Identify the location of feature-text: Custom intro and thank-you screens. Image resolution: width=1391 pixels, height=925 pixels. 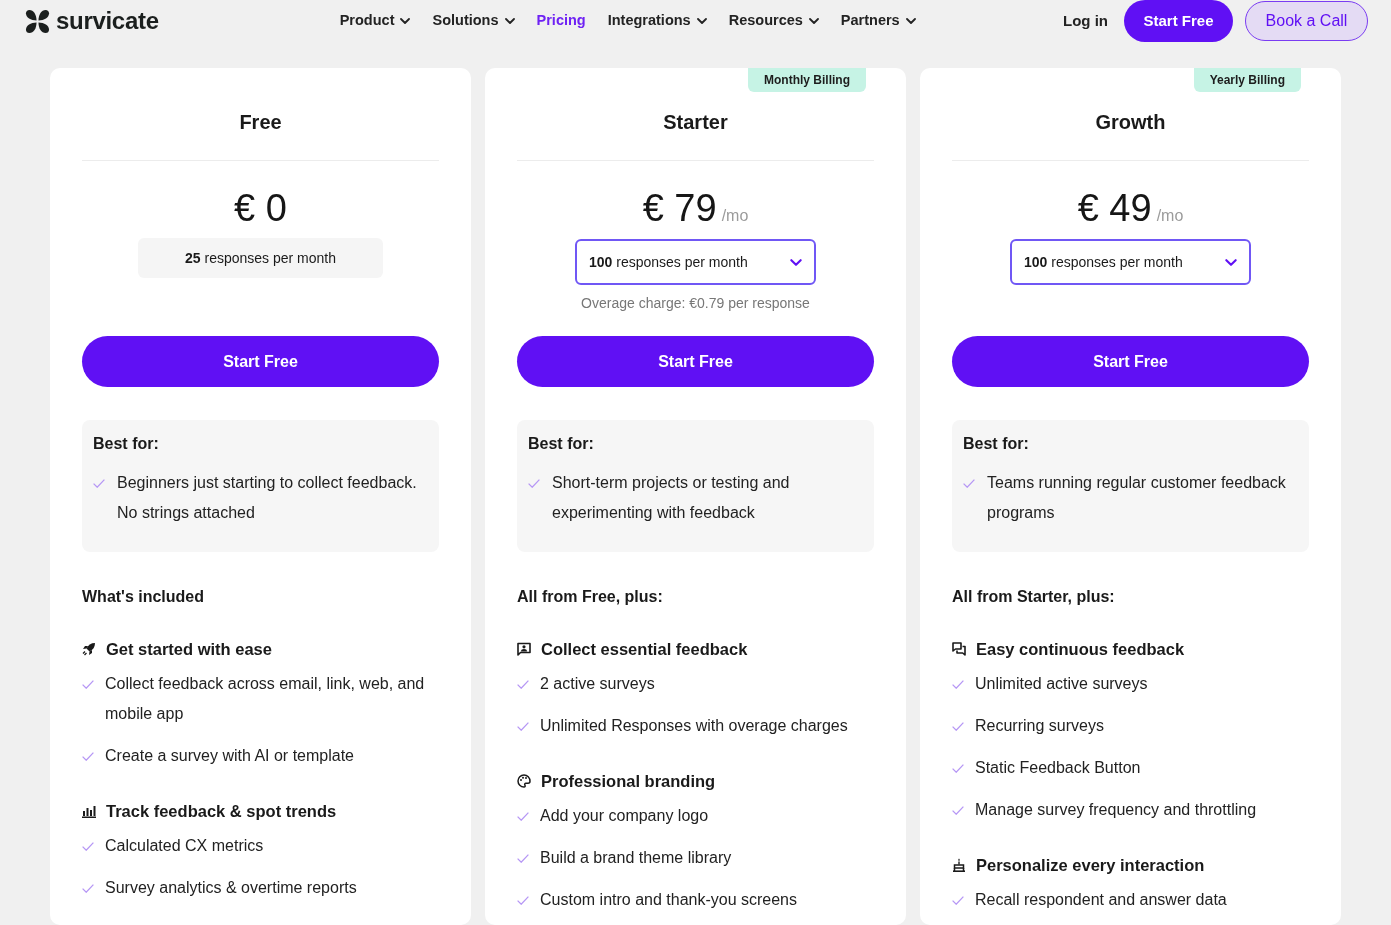
(668, 900).